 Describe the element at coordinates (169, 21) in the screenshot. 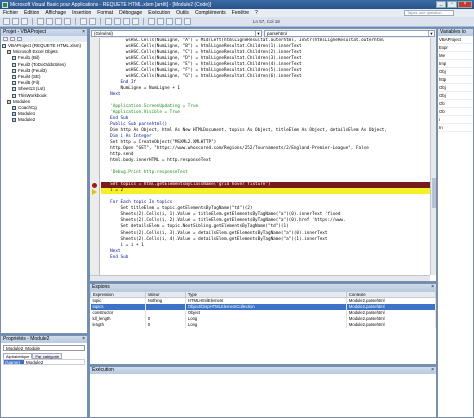

I see `object-browser-icon` at that location.